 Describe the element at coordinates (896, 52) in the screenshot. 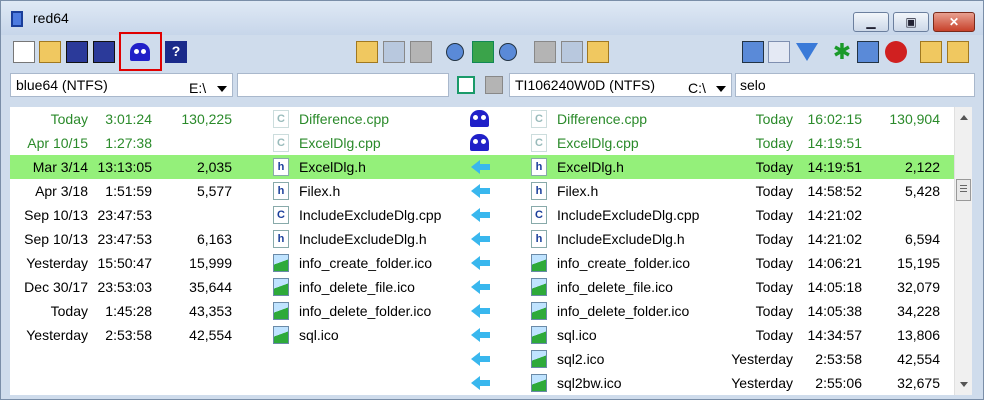

I see `error-icon` at that location.